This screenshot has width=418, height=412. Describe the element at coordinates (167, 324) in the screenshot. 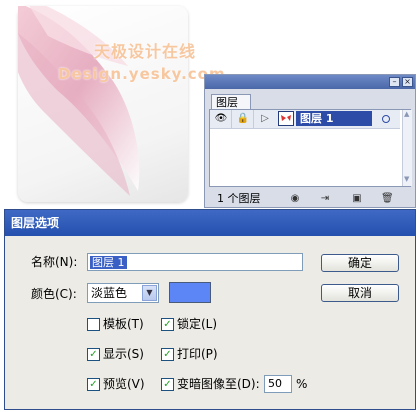

I see `lock-checkbox: ✓` at that location.